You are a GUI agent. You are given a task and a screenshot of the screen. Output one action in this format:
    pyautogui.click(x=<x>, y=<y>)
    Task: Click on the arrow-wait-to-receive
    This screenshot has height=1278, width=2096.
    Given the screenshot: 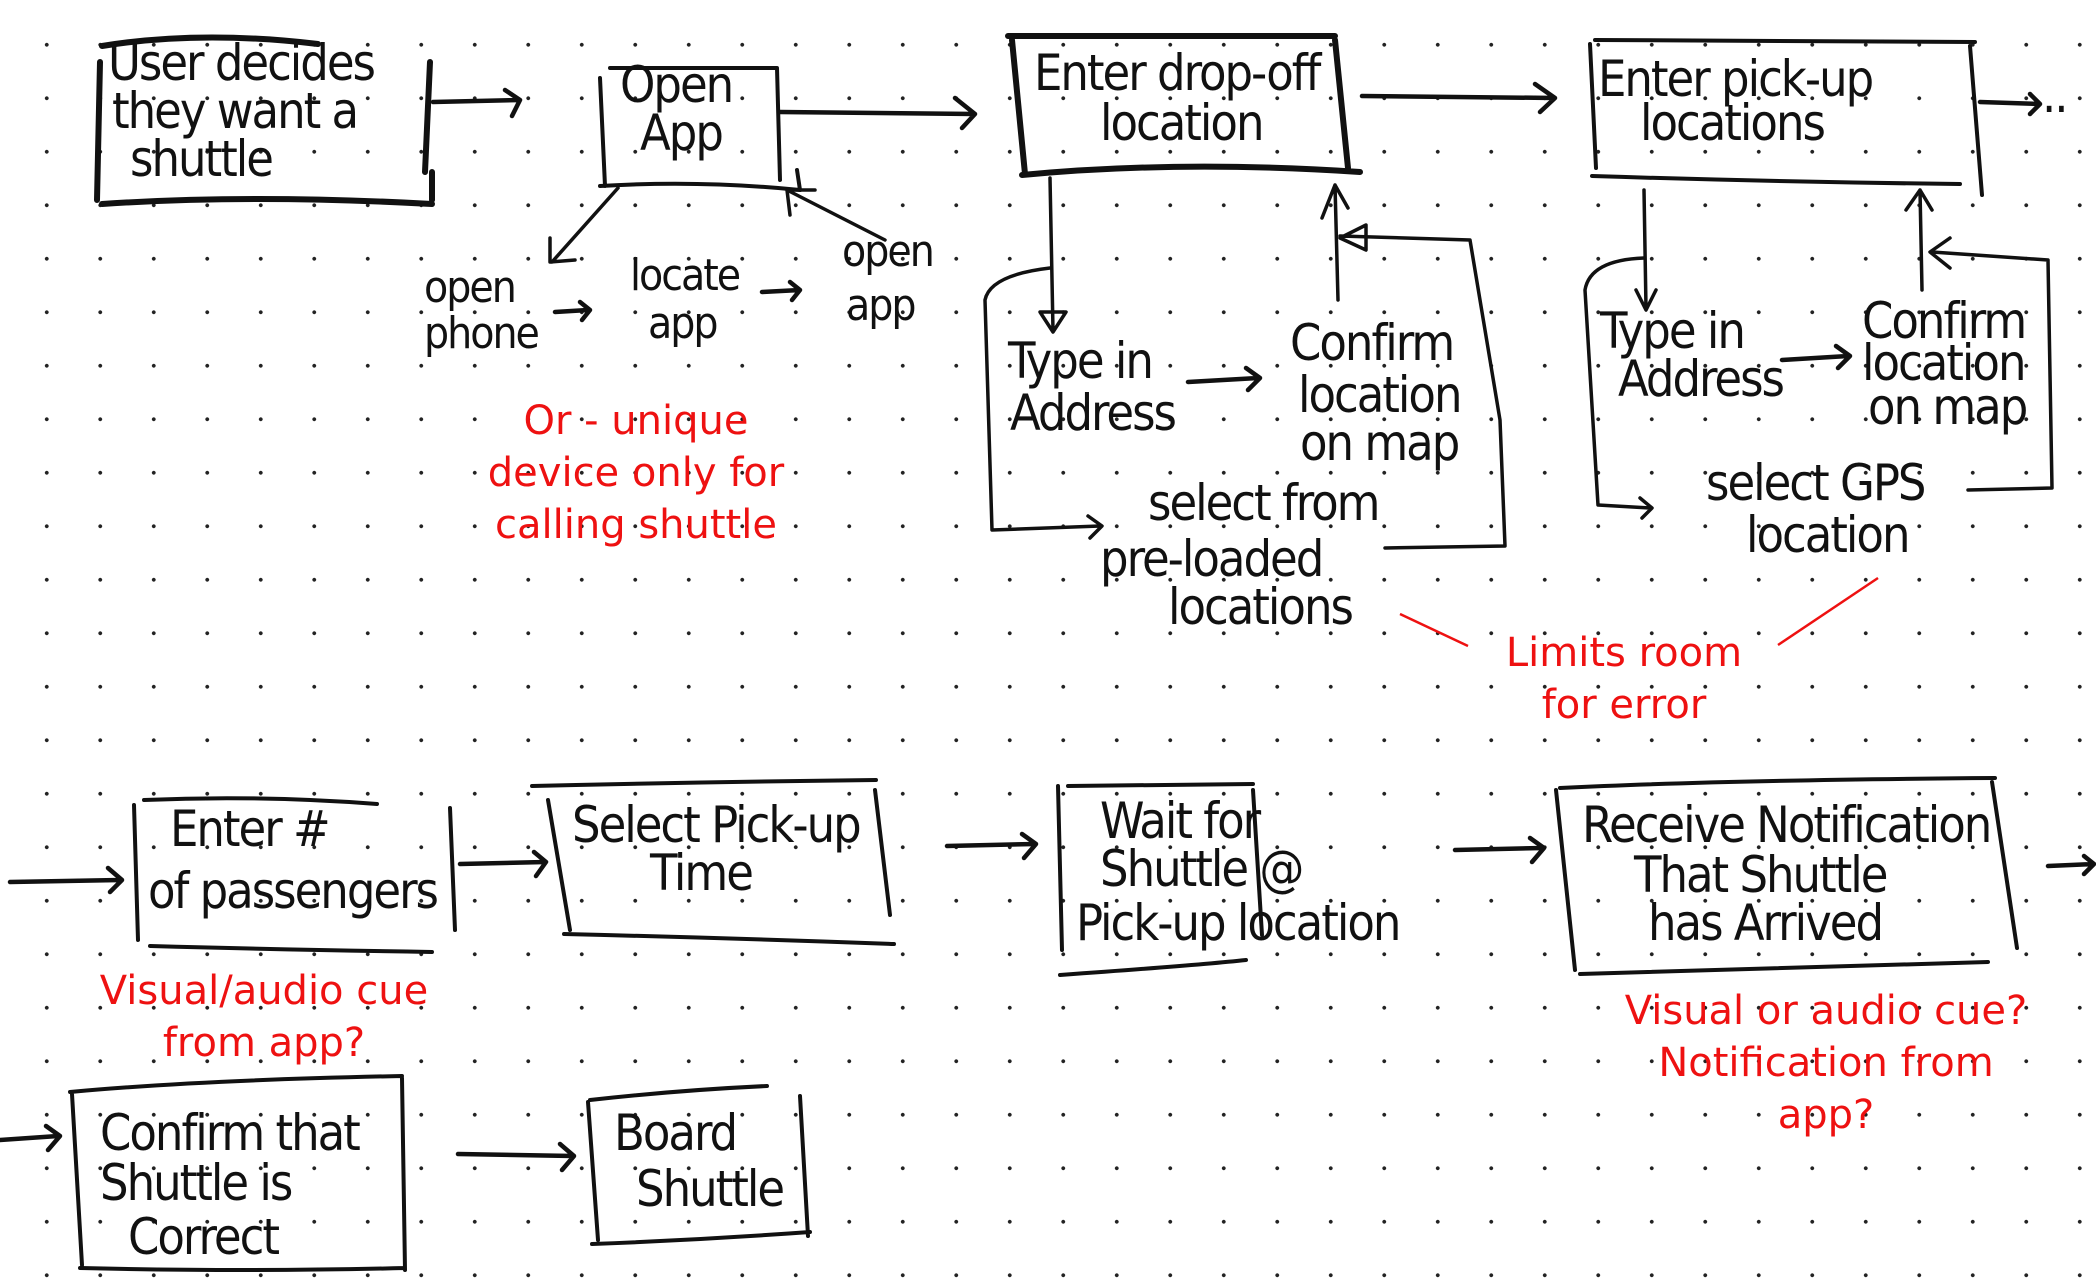 What is the action you would take?
    pyautogui.click(x=1499, y=850)
    